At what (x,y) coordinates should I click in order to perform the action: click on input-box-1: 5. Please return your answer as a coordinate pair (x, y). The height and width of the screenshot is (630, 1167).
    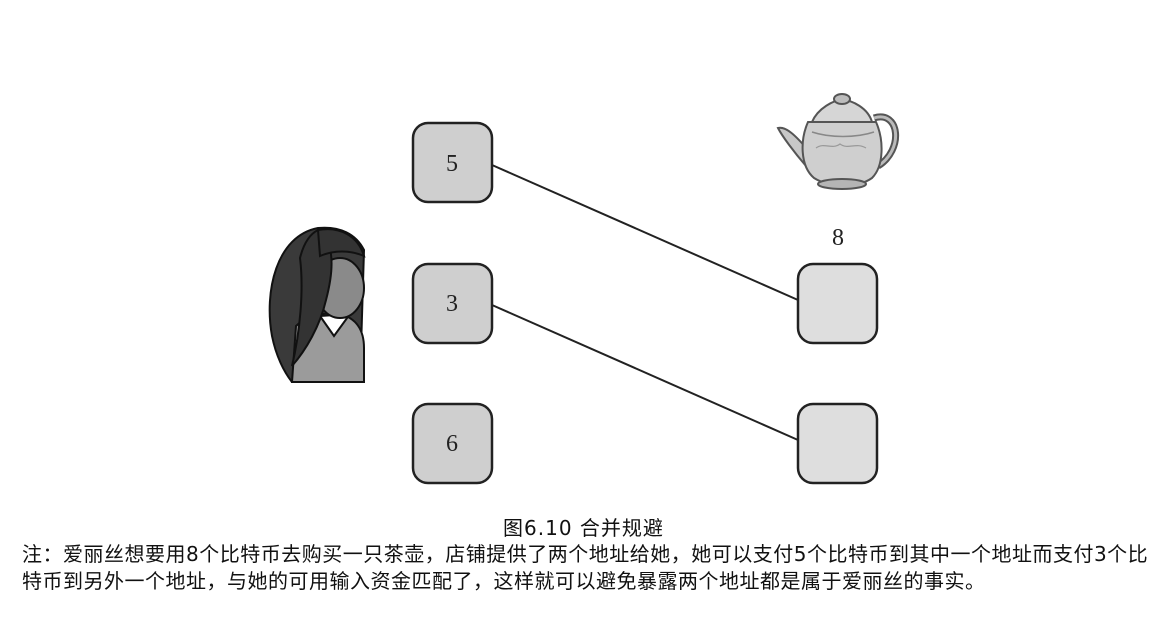
    Looking at the image, I should click on (452, 162).